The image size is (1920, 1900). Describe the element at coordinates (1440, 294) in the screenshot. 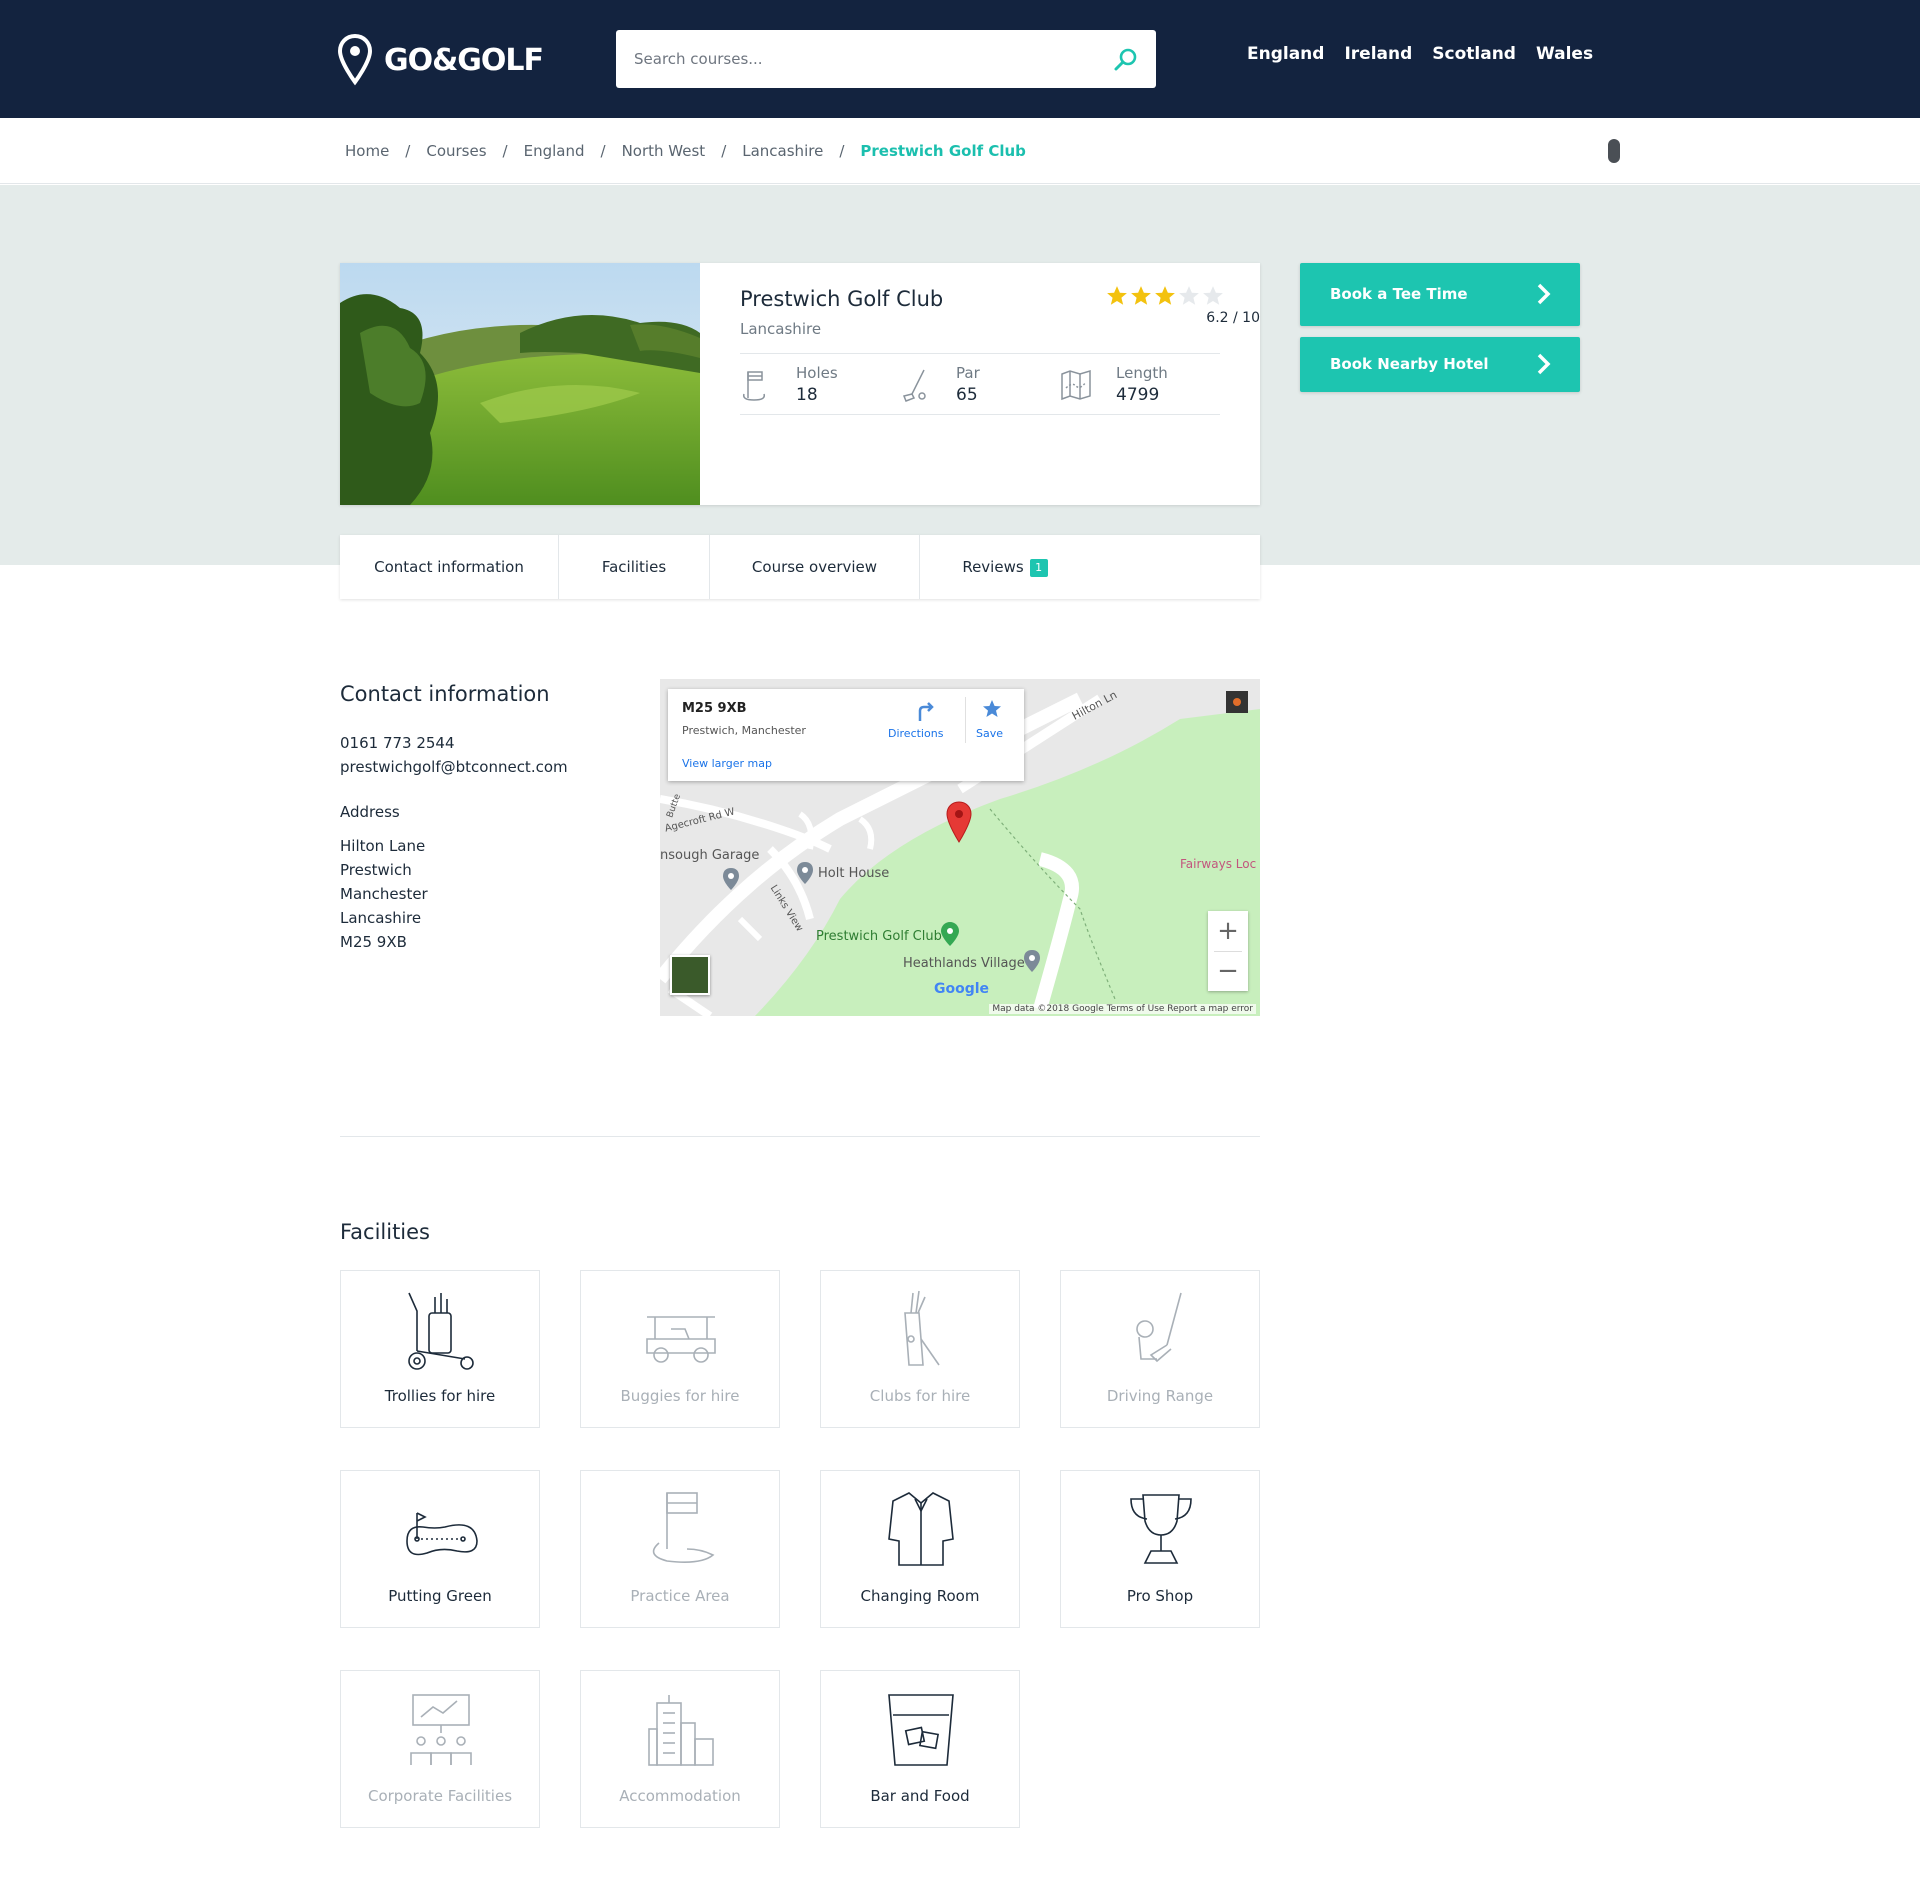

I see `book-tee-time-button: Book a Tee Time` at that location.